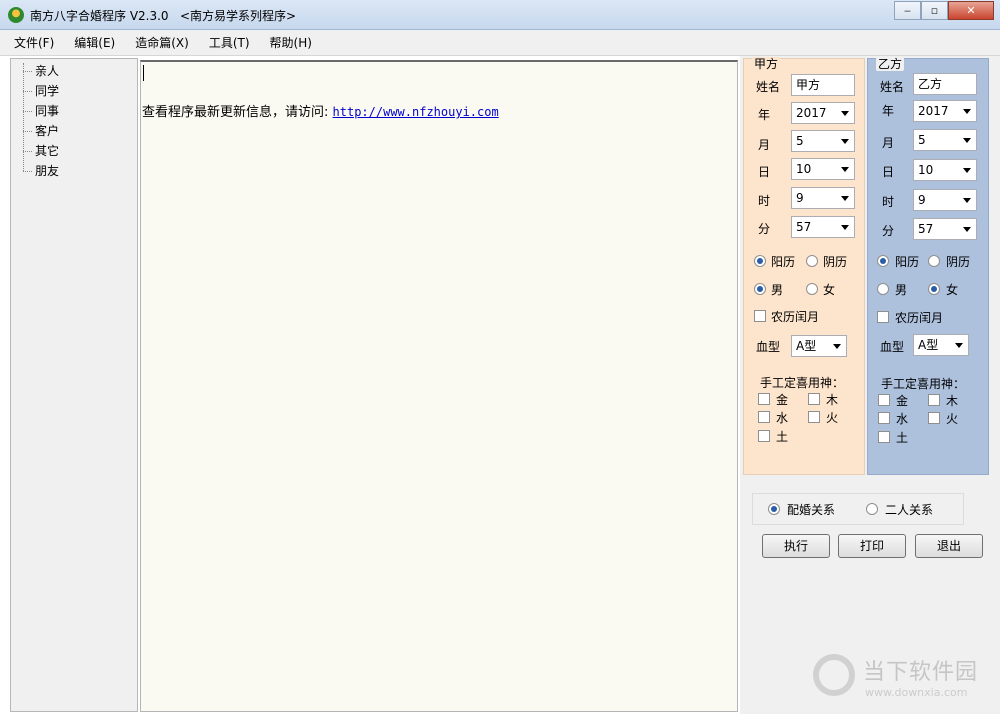  Describe the element at coordinates (834, 675) in the screenshot. I see `watermark-logo-icon` at that location.